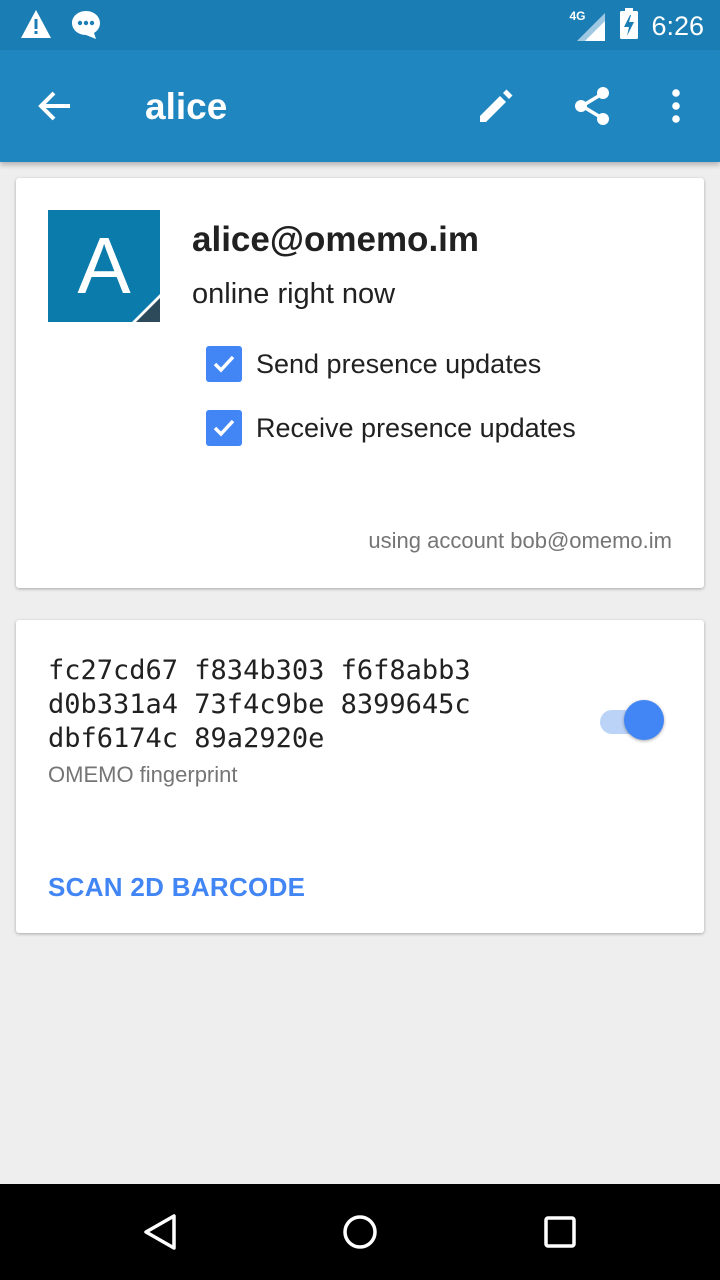 The image size is (720, 1280). I want to click on send-presence-label: Send presence updates, so click(399, 363).